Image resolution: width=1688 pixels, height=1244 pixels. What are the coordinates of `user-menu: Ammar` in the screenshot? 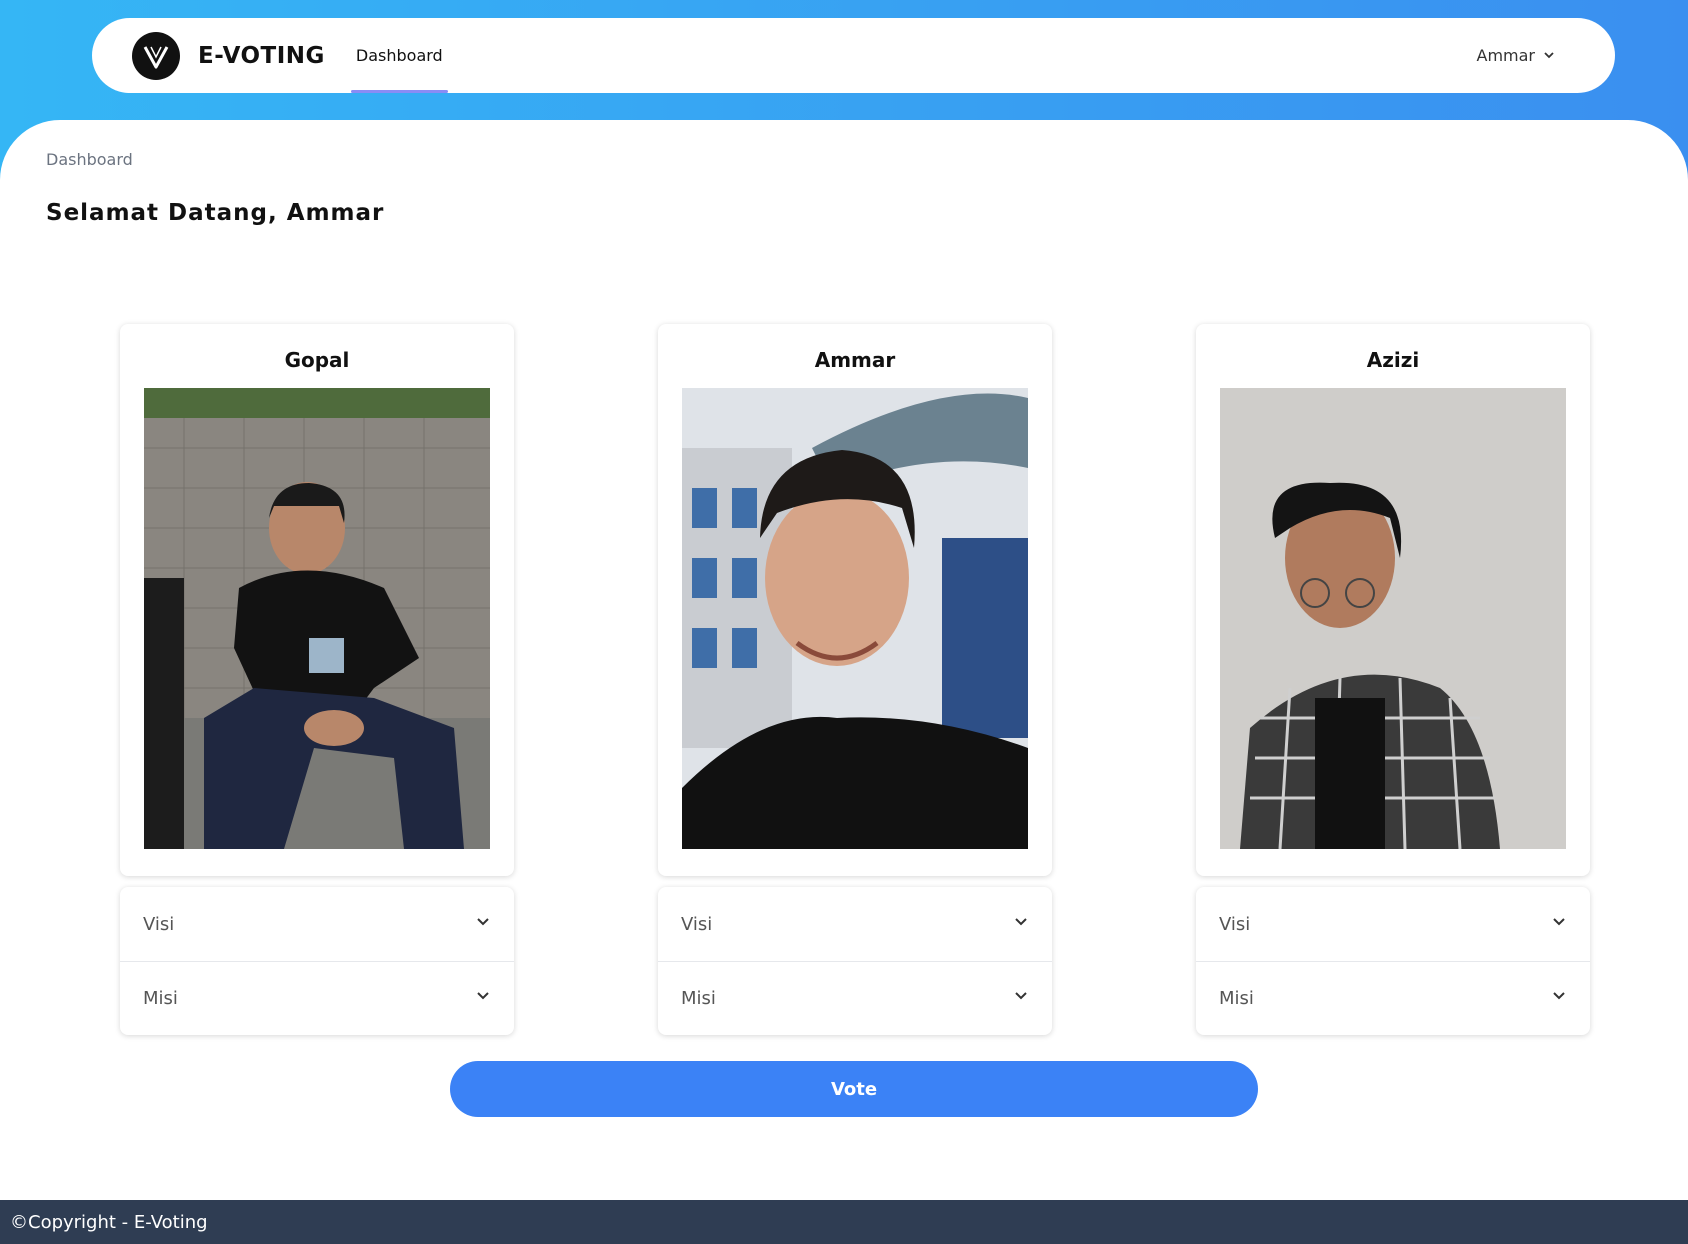 It's located at (1516, 55).